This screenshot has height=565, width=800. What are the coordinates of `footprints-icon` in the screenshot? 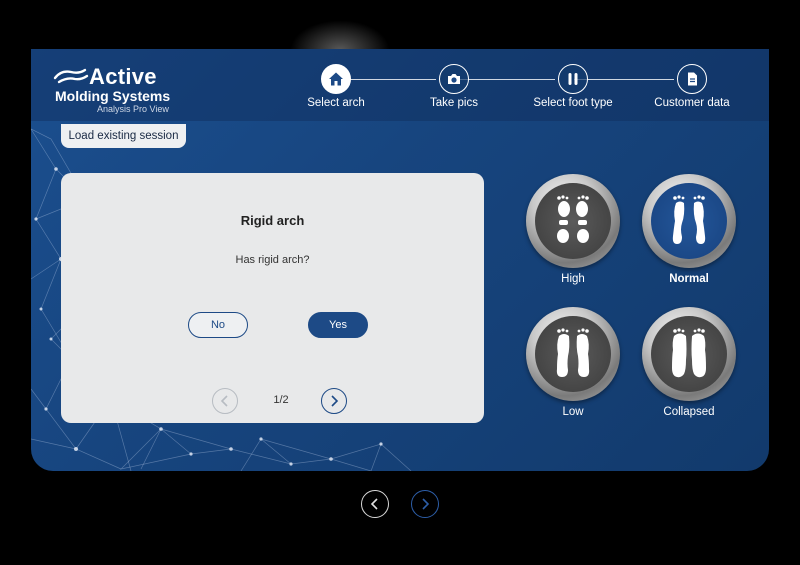 It's located at (573, 79).